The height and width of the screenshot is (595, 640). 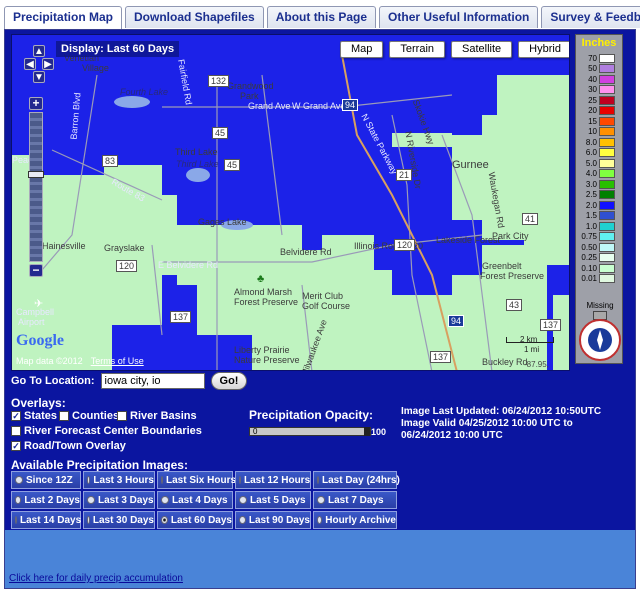 I want to click on overlay-road-town-label: Road/Town Overlay, so click(x=75, y=446).